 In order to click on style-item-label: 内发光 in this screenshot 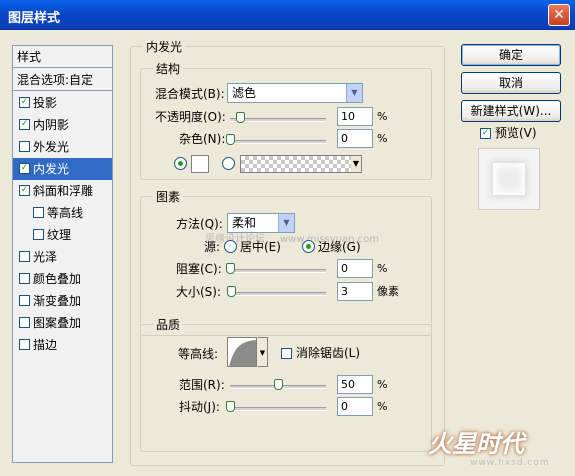, I will do `click(51, 169)`.